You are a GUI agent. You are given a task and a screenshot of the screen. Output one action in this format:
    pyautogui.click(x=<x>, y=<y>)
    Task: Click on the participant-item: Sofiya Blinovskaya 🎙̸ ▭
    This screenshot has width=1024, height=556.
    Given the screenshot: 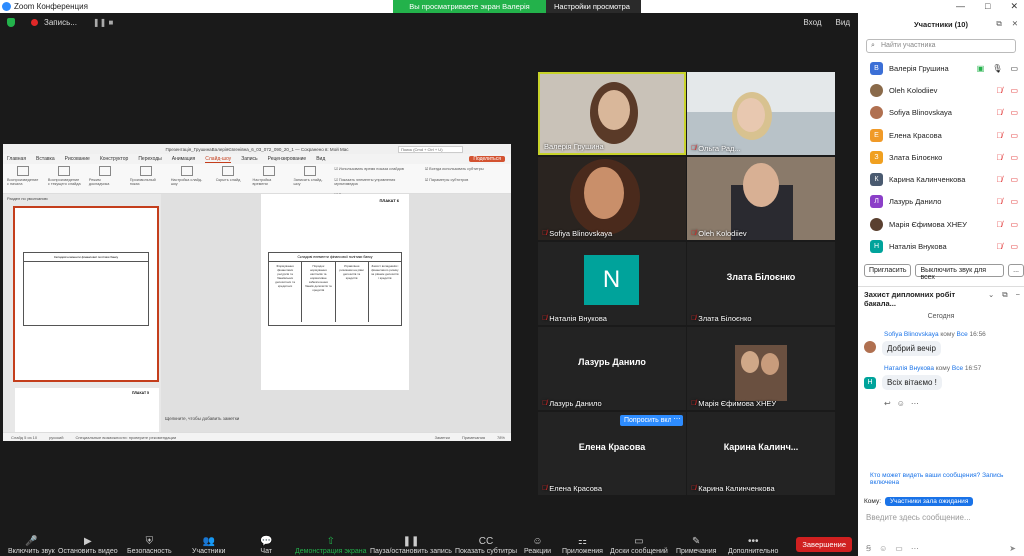 What is the action you would take?
    pyautogui.click(x=941, y=113)
    